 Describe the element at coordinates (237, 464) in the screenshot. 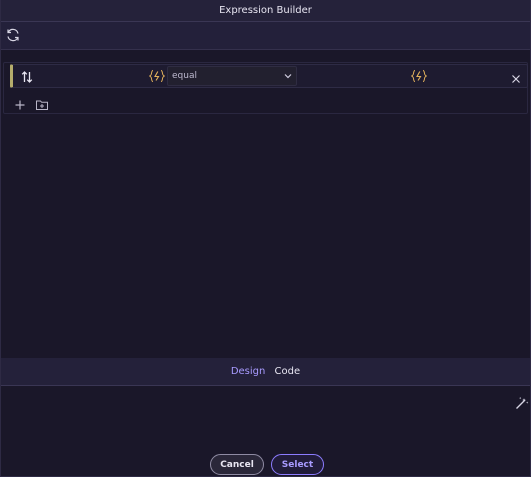

I see `cancel-button: Cancel` at that location.